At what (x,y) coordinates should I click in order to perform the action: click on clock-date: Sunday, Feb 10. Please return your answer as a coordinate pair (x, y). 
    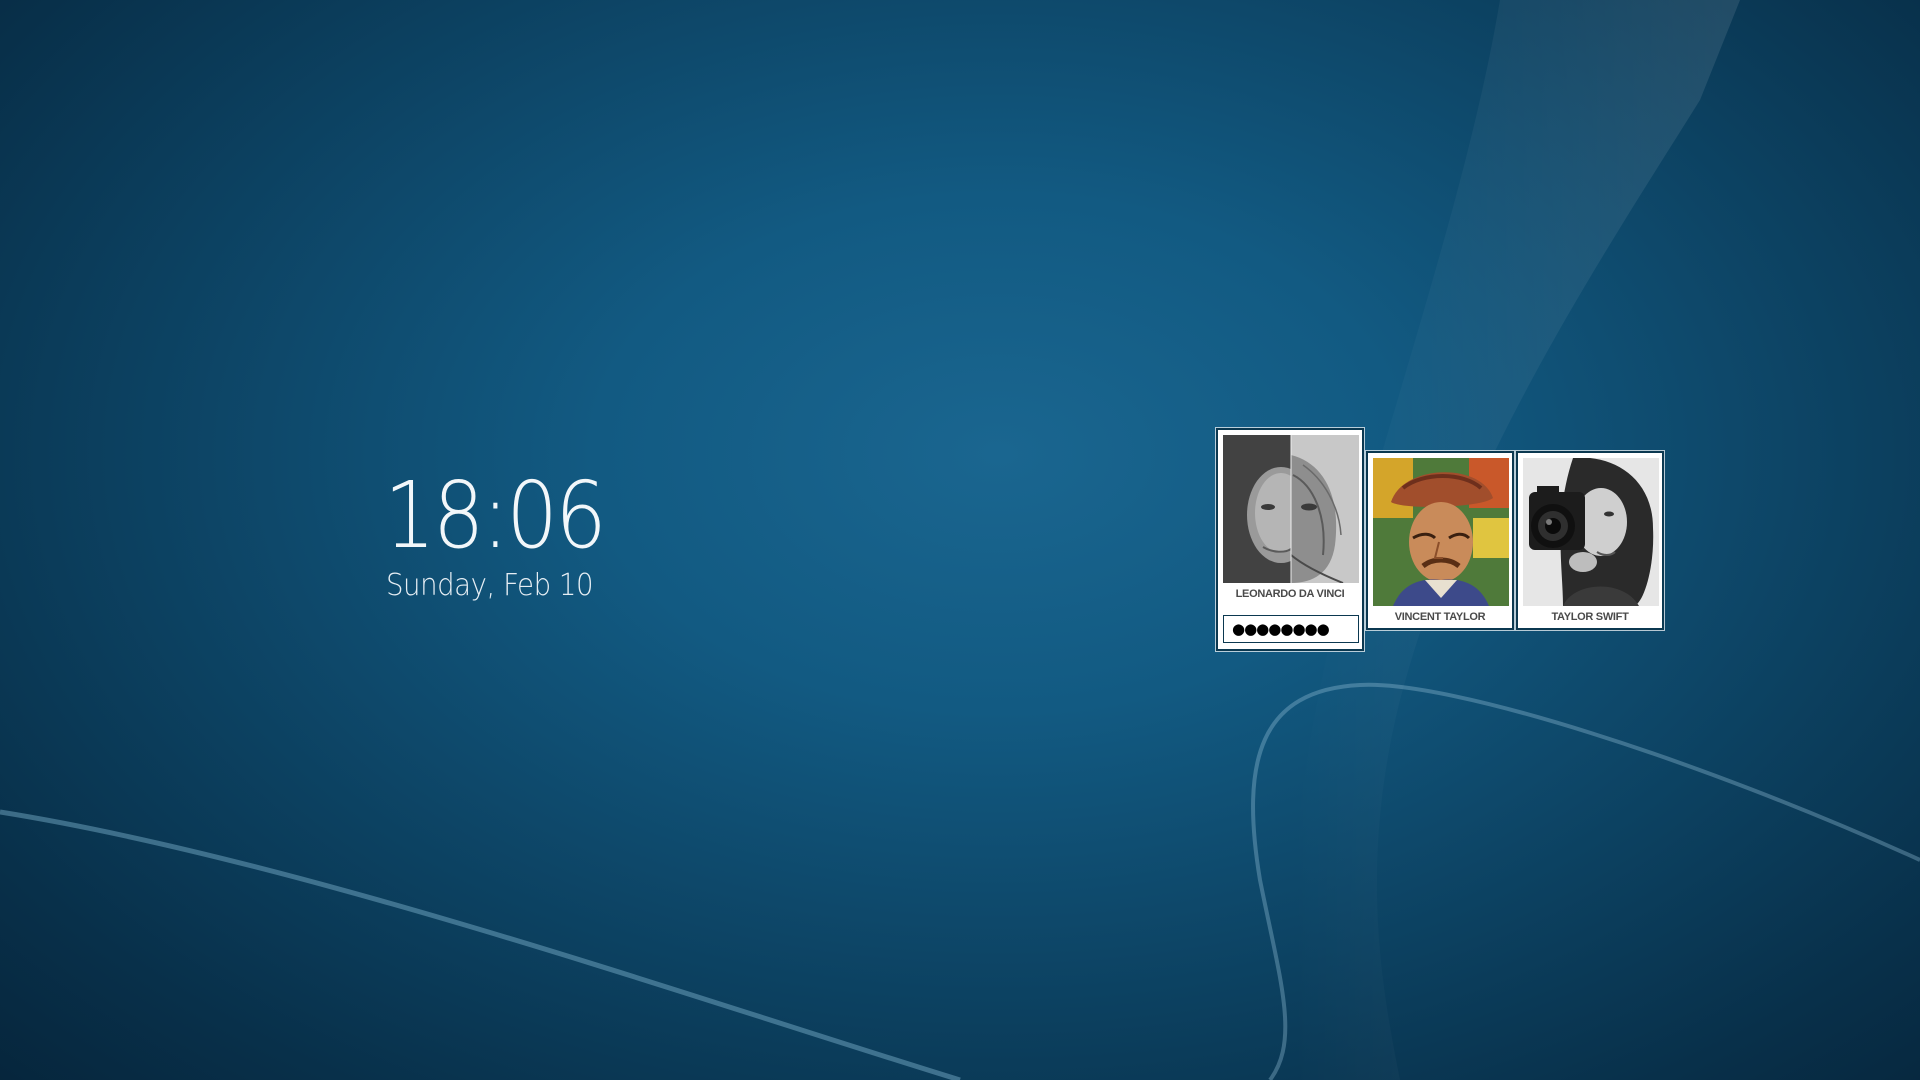
    Looking at the image, I should click on (490, 585).